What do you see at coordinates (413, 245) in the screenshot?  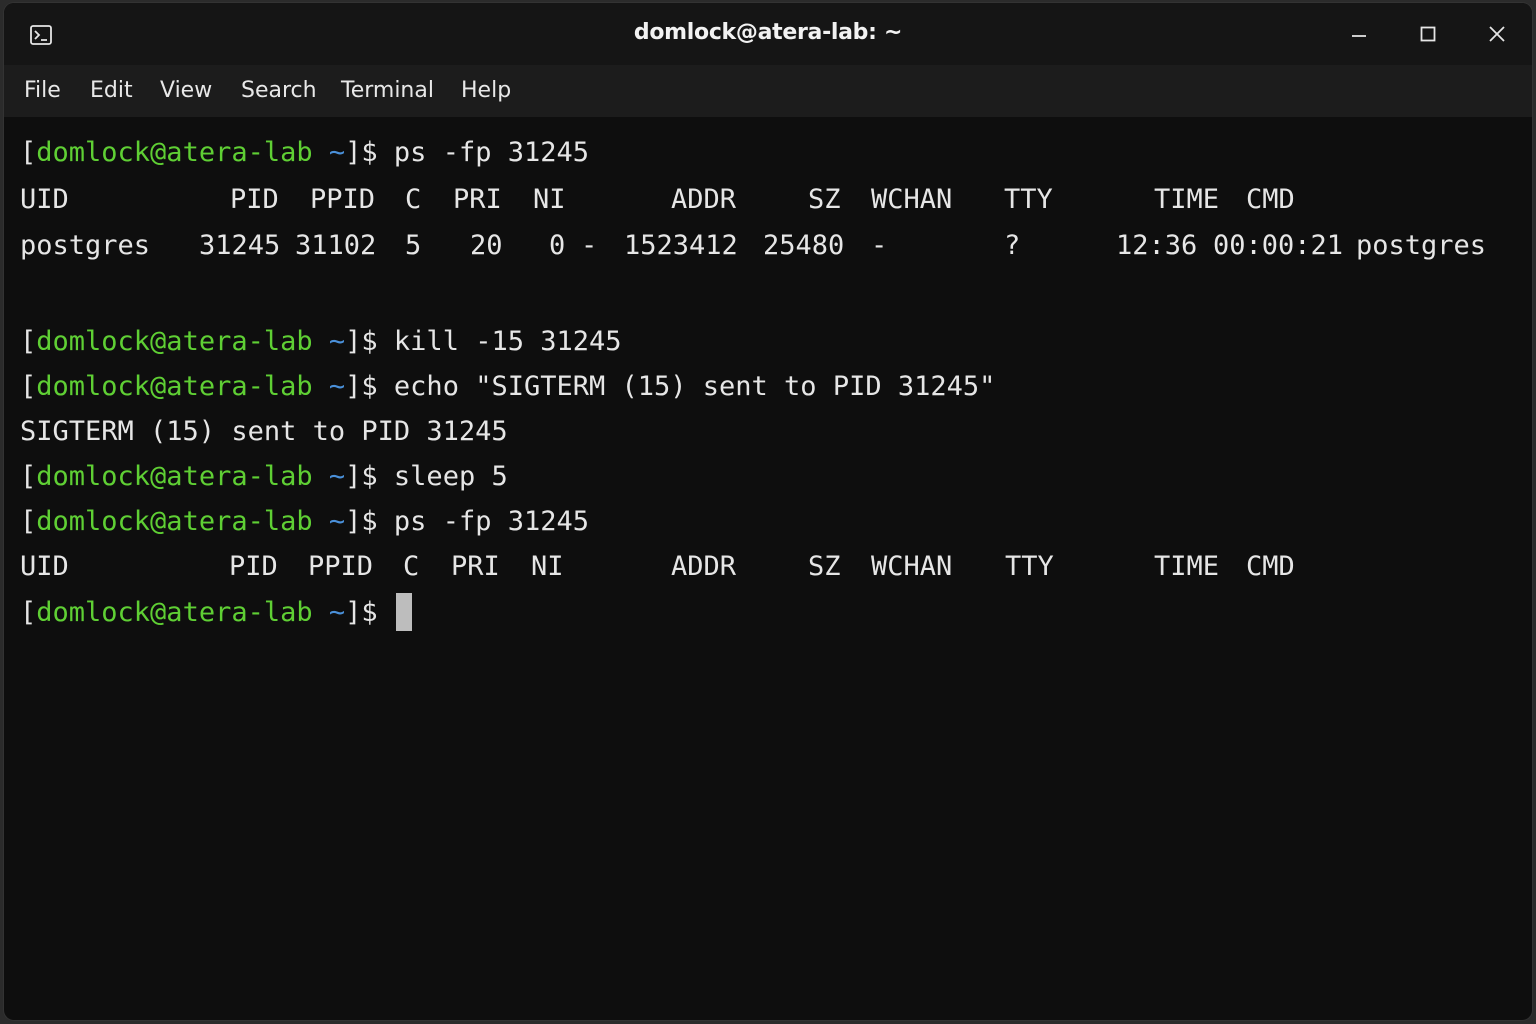 I see `cell-c: 5` at bounding box center [413, 245].